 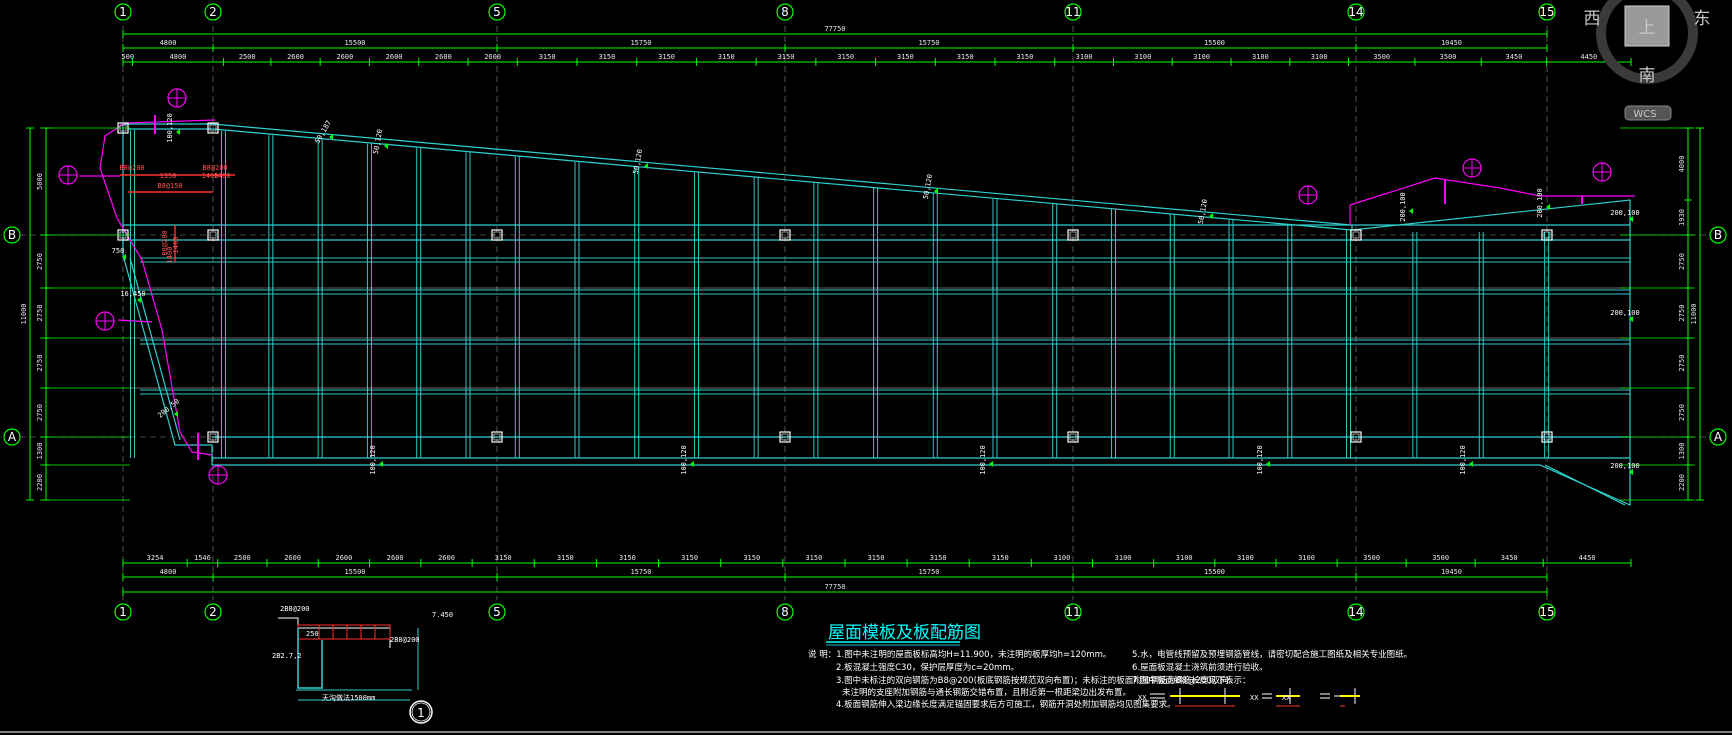 I want to click on right-dims-label-0: 4000, so click(x=1682, y=164).